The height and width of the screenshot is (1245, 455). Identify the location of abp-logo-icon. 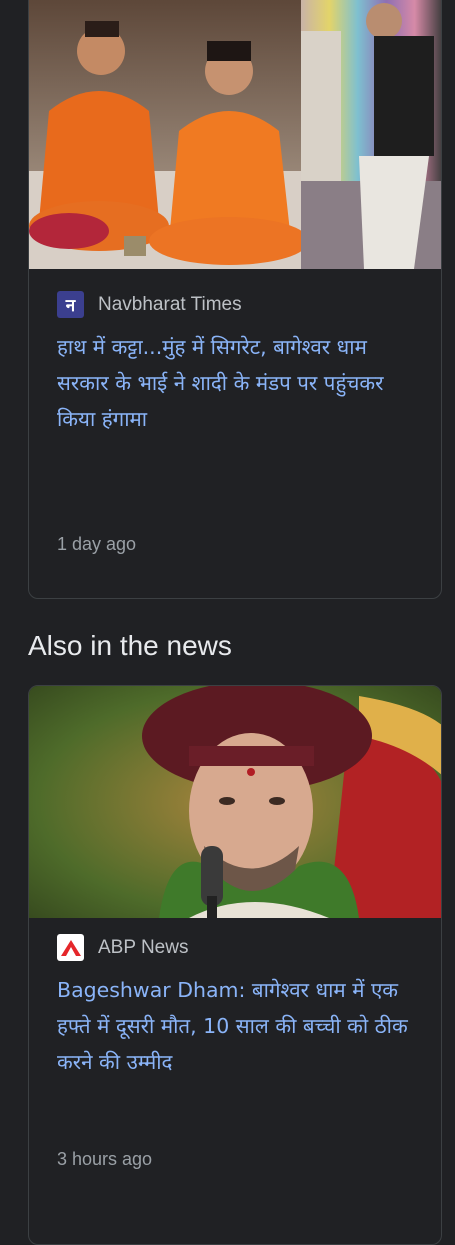
(70, 947).